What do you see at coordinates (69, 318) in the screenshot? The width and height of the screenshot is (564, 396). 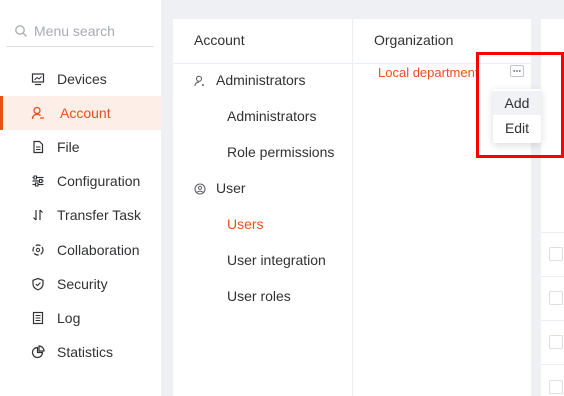 I see `sidebar-item-label: Log` at bounding box center [69, 318].